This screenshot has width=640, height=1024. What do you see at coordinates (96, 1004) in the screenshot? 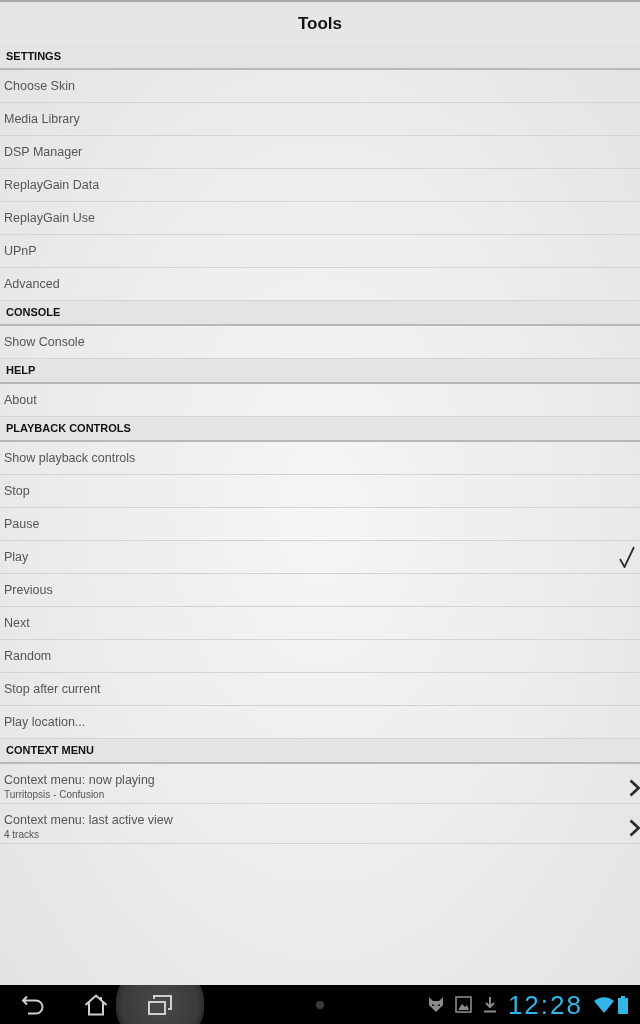
I see `home-icon` at bounding box center [96, 1004].